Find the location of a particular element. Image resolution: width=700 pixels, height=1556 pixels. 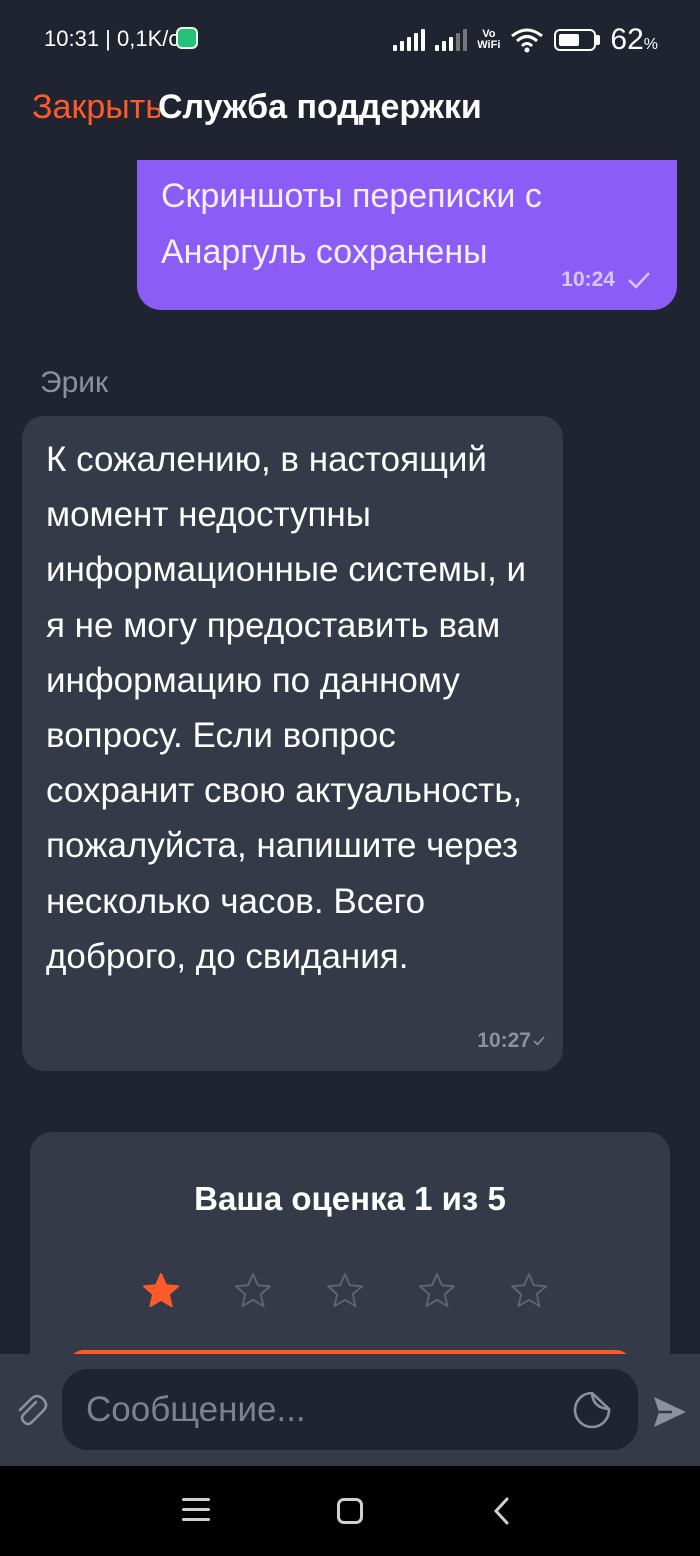

message-time: 10:24 is located at coordinates (588, 279).